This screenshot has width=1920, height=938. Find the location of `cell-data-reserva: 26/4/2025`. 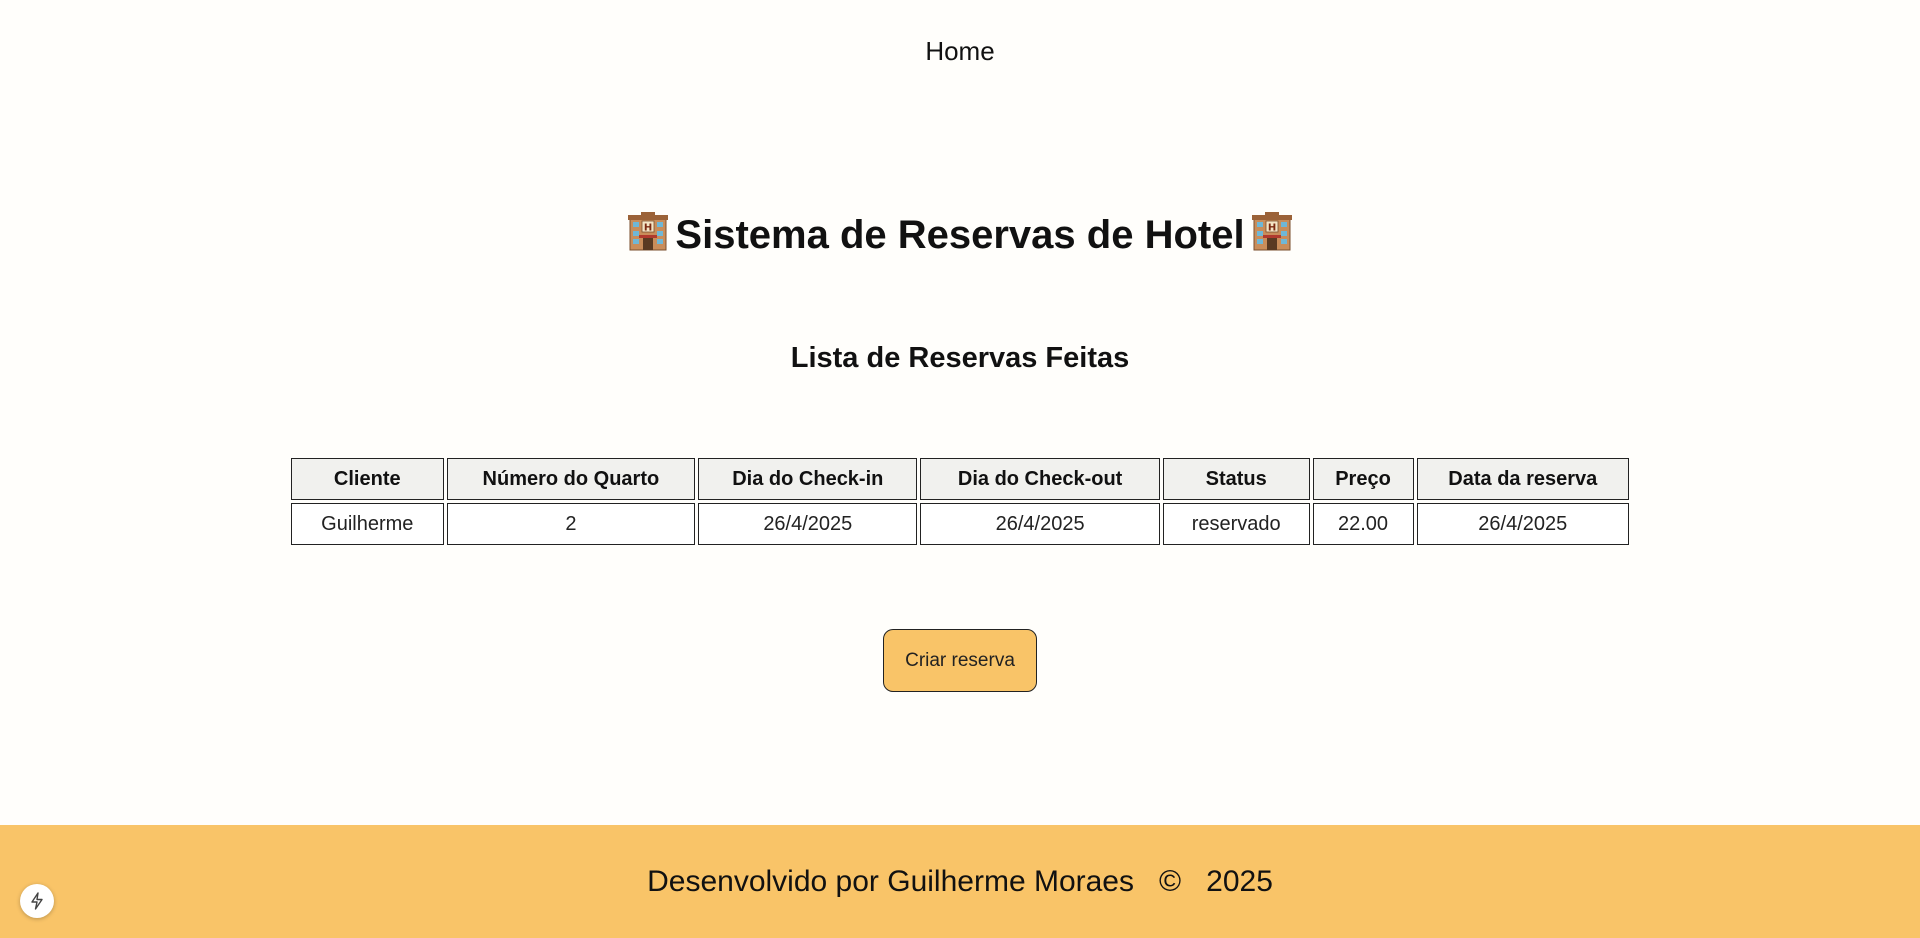

cell-data-reserva: 26/4/2025 is located at coordinates (1522, 524).